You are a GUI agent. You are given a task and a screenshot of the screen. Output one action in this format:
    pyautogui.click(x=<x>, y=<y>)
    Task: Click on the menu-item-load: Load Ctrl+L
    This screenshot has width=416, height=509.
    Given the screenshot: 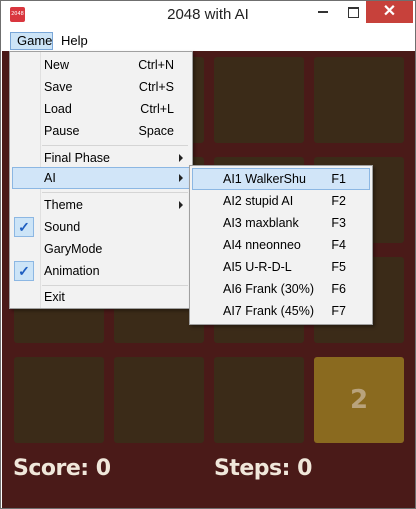 What is the action you would take?
    pyautogui.click(x=101, y=109)
    